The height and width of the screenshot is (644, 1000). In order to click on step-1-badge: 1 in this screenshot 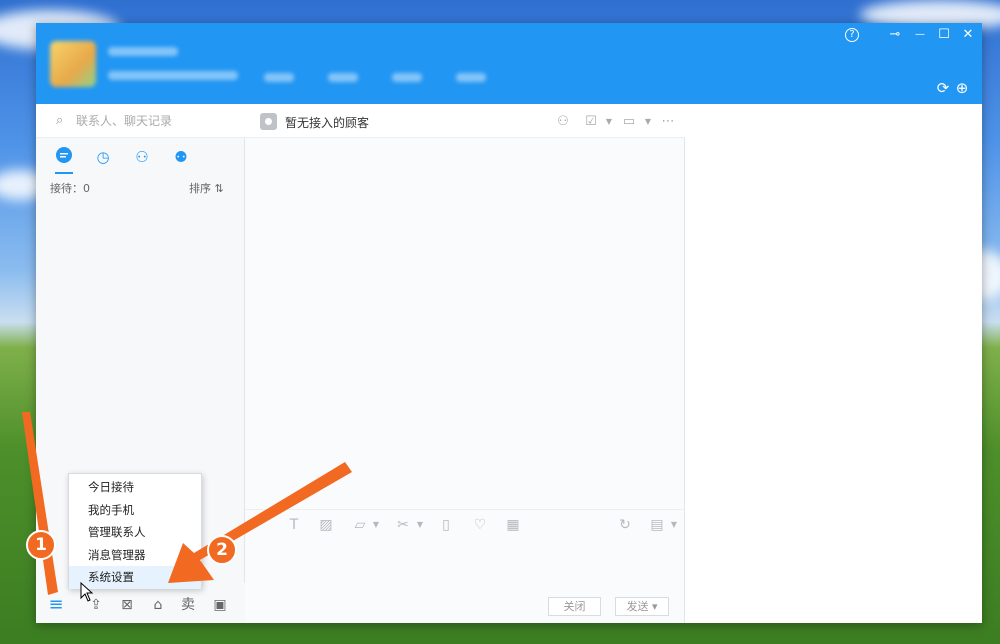, I will do `click(41, 545)`.